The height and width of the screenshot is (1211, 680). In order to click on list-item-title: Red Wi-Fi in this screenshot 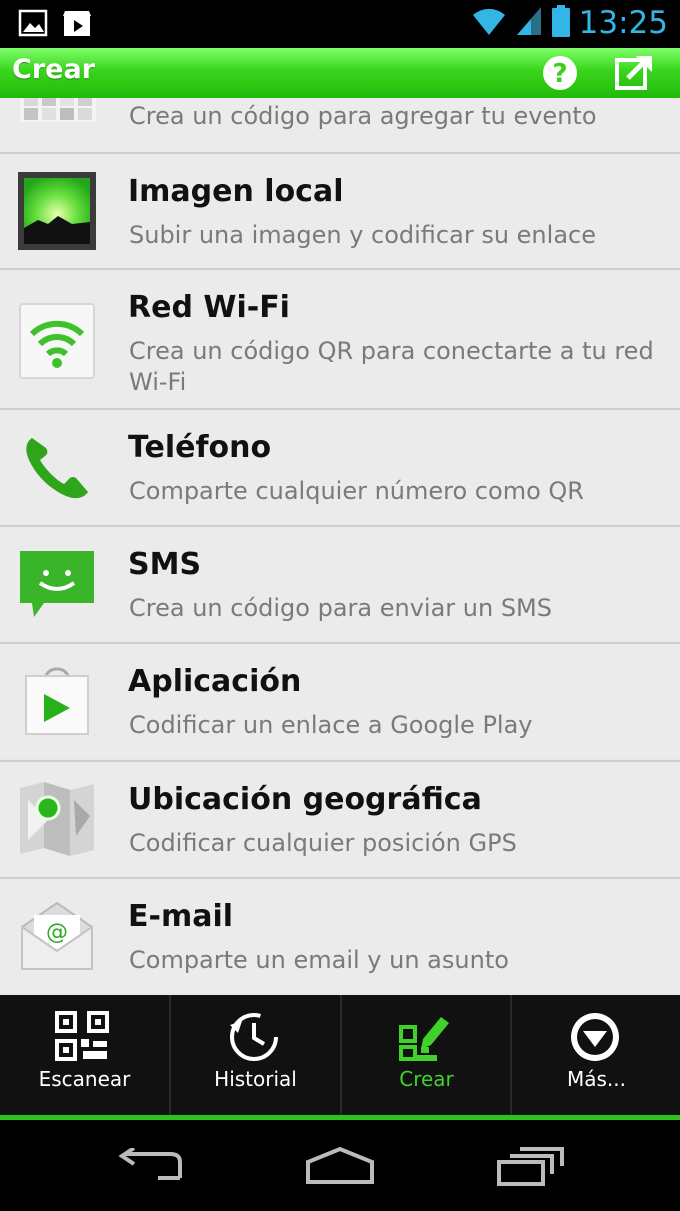, I will do `click(209, 307)`.